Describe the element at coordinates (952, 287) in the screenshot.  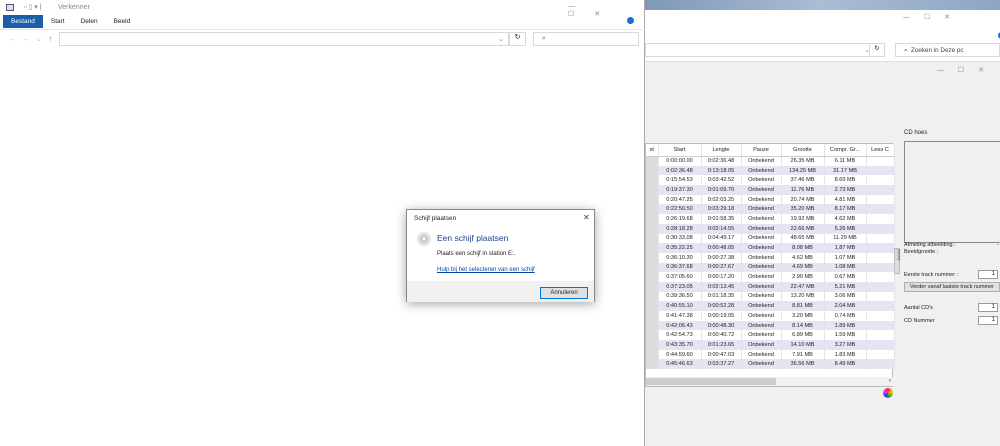
I see `continue-from-last-track-button: Verder vanaf laatste track nummer` at that location.